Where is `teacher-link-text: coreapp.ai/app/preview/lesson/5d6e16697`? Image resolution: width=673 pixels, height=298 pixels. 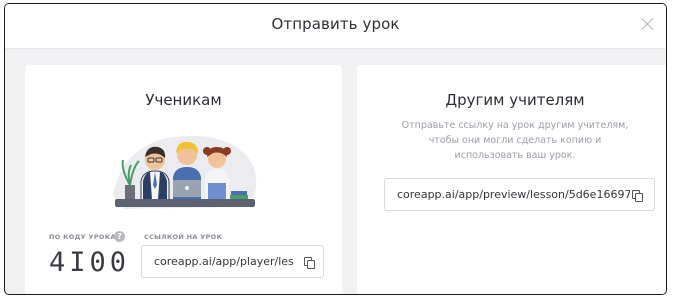
teacher-link-text: coreapp.ai/app/preview/lesson/5d6e16697 is located at coordinates (513, 194).